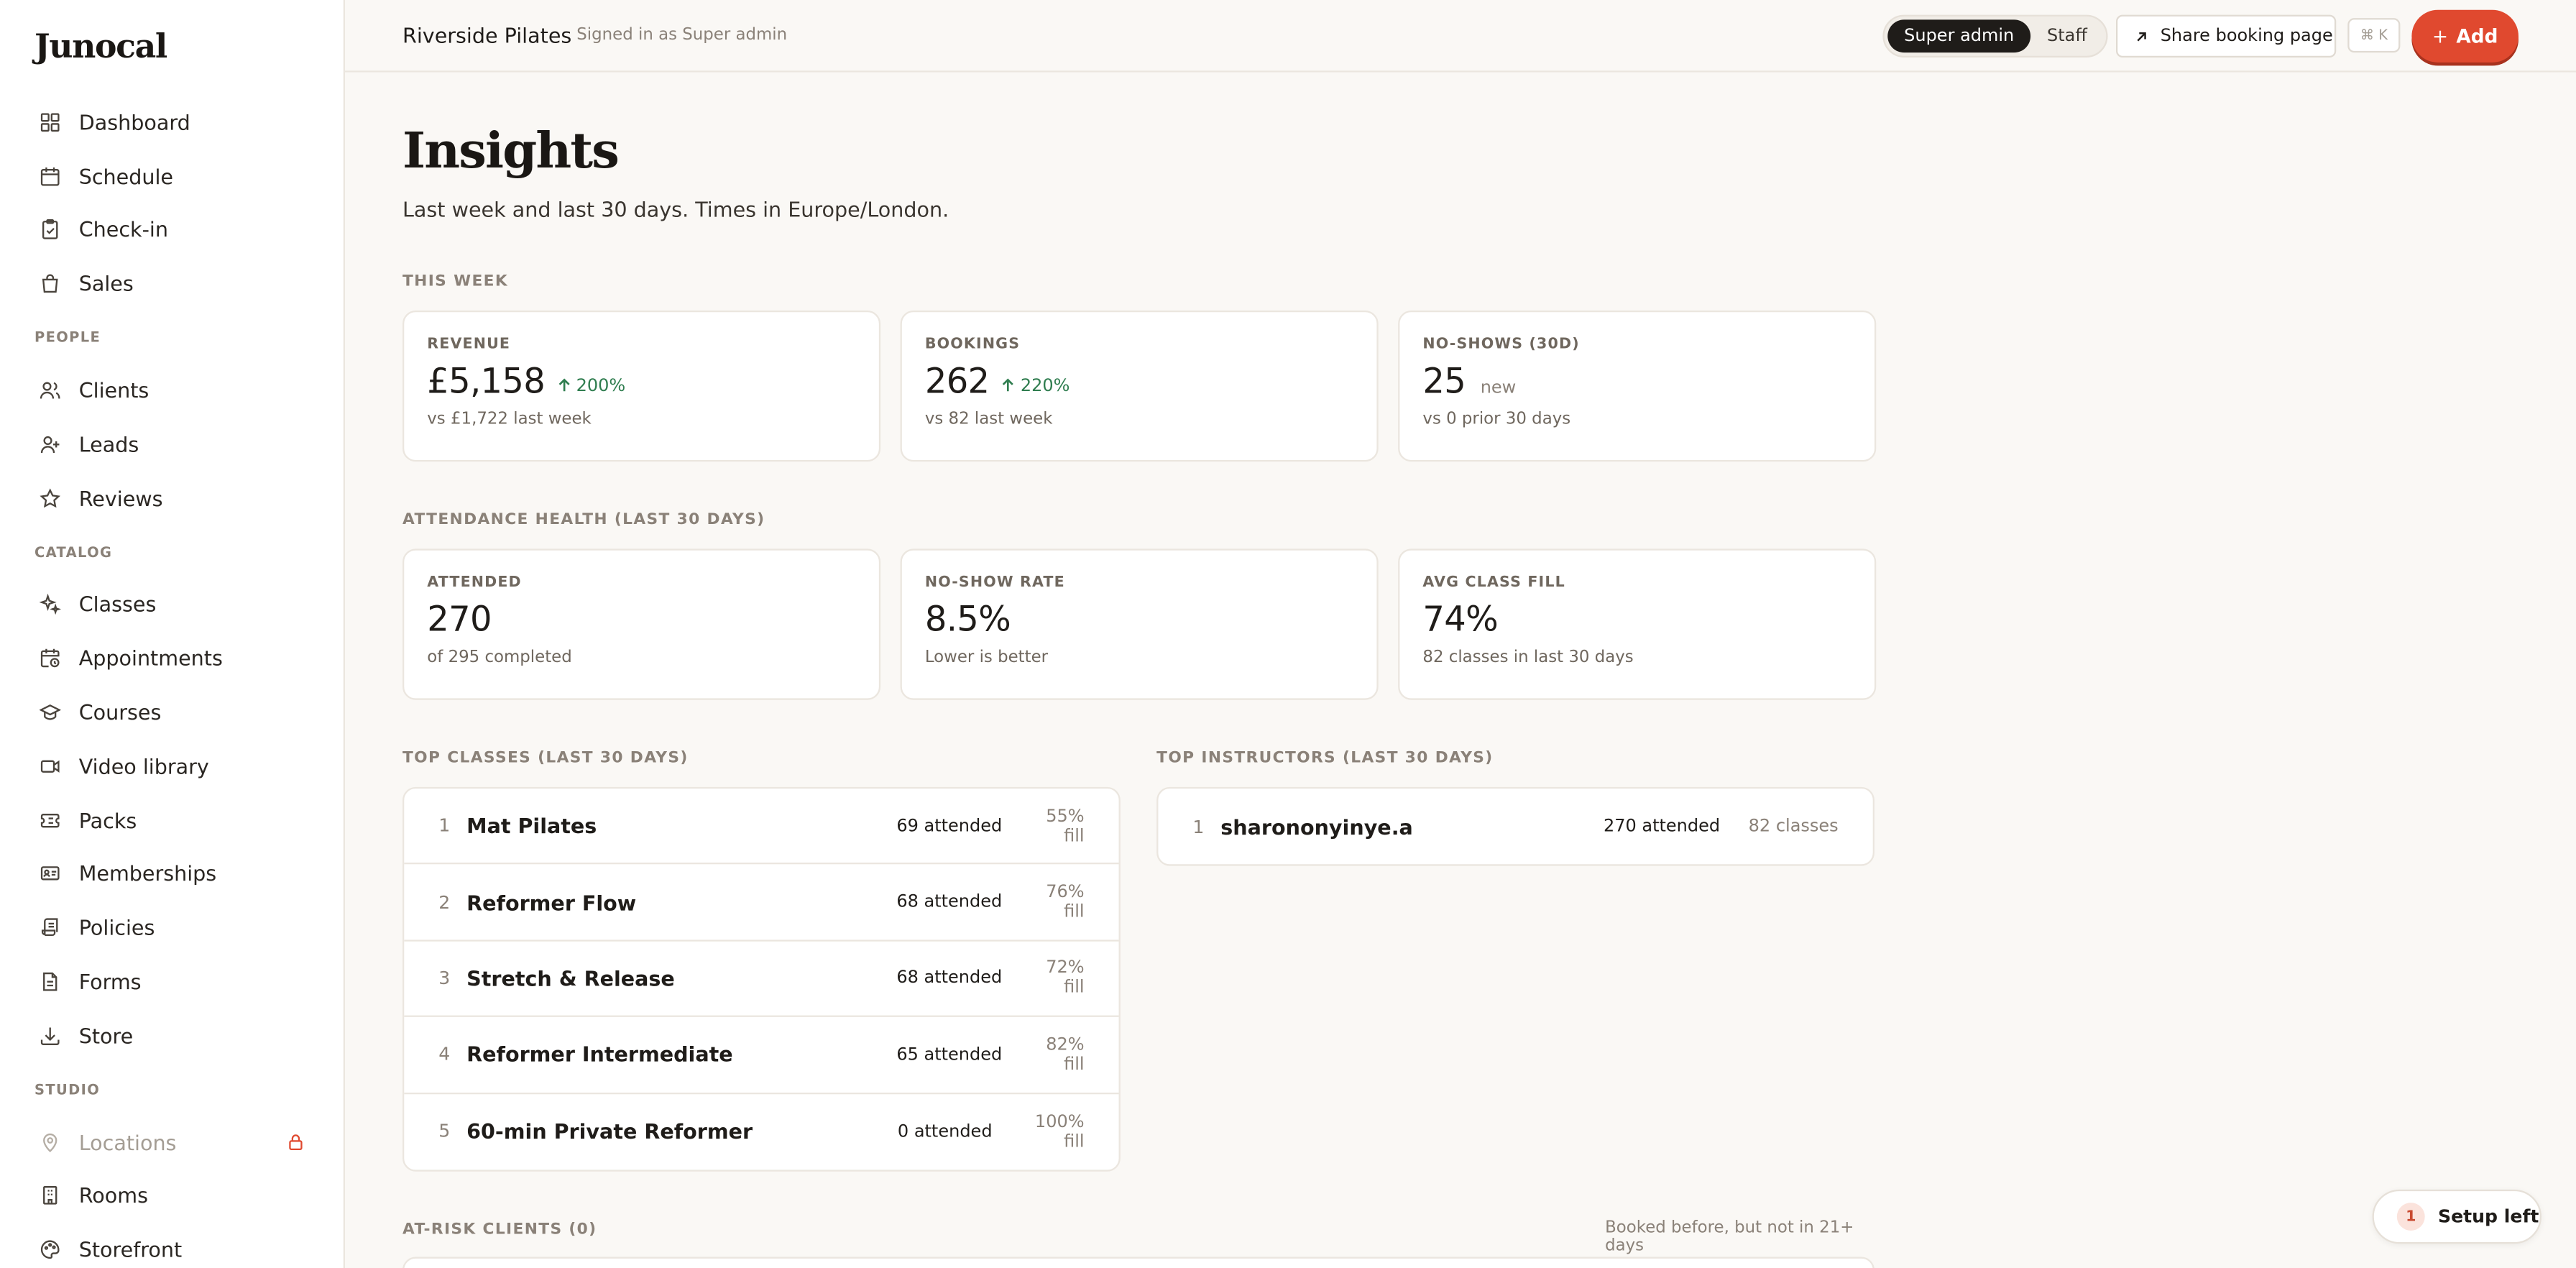  I want to click on card-value: £5,158, so click(486, 381).